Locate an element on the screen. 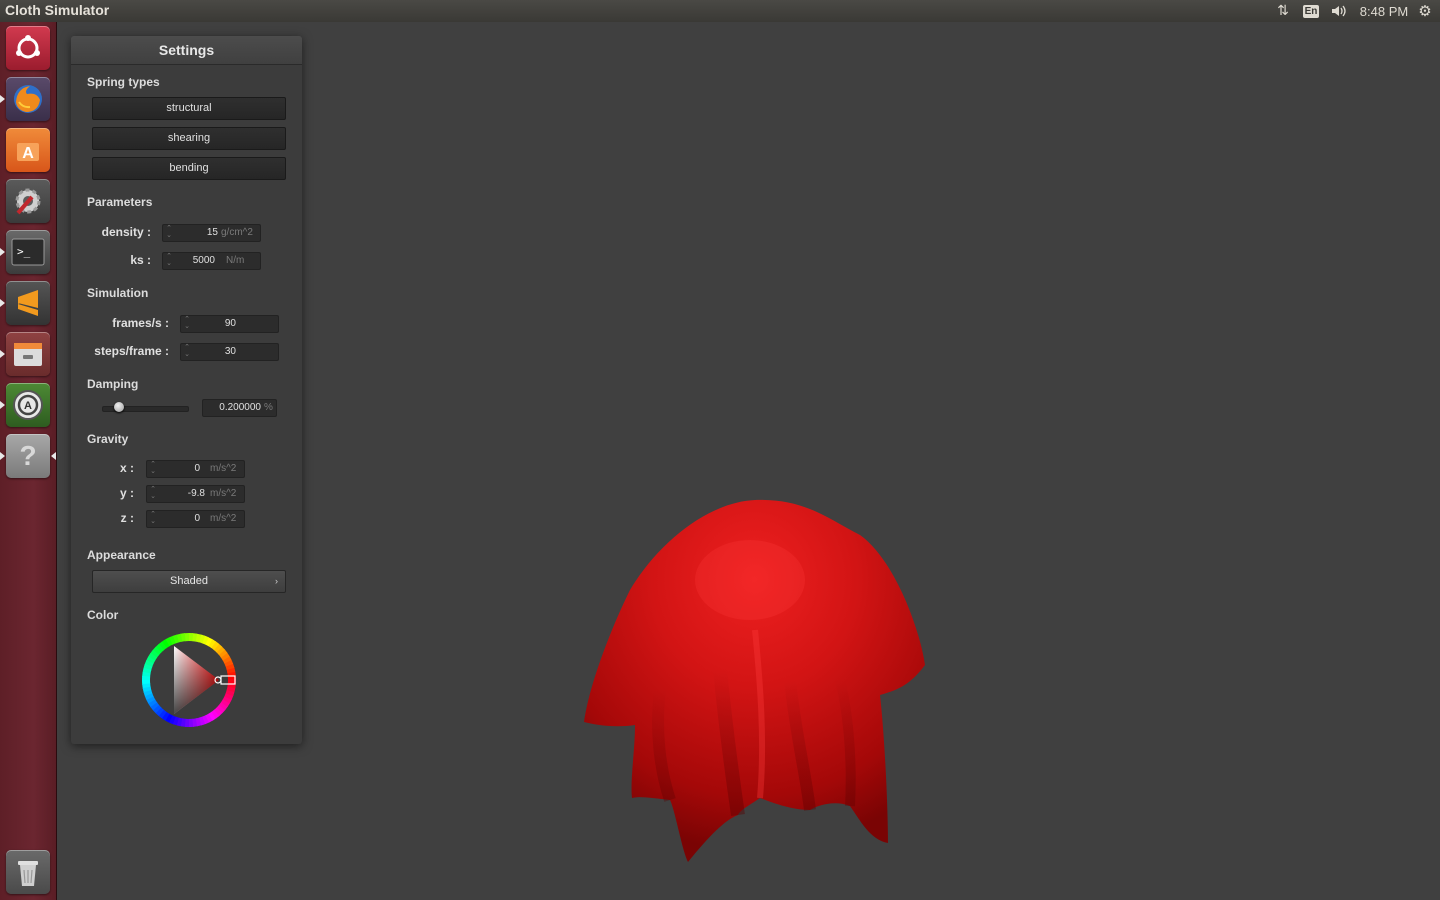 Image resolution: width=1440 pixels, height=900 pixels. appearance-selected: Shaded is located at coordinates (189, 581).